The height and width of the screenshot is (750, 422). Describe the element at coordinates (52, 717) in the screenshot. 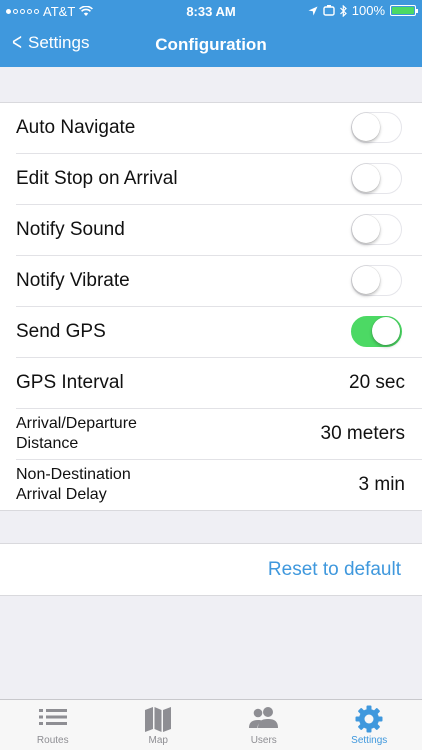

I see `list-icon` at that location.